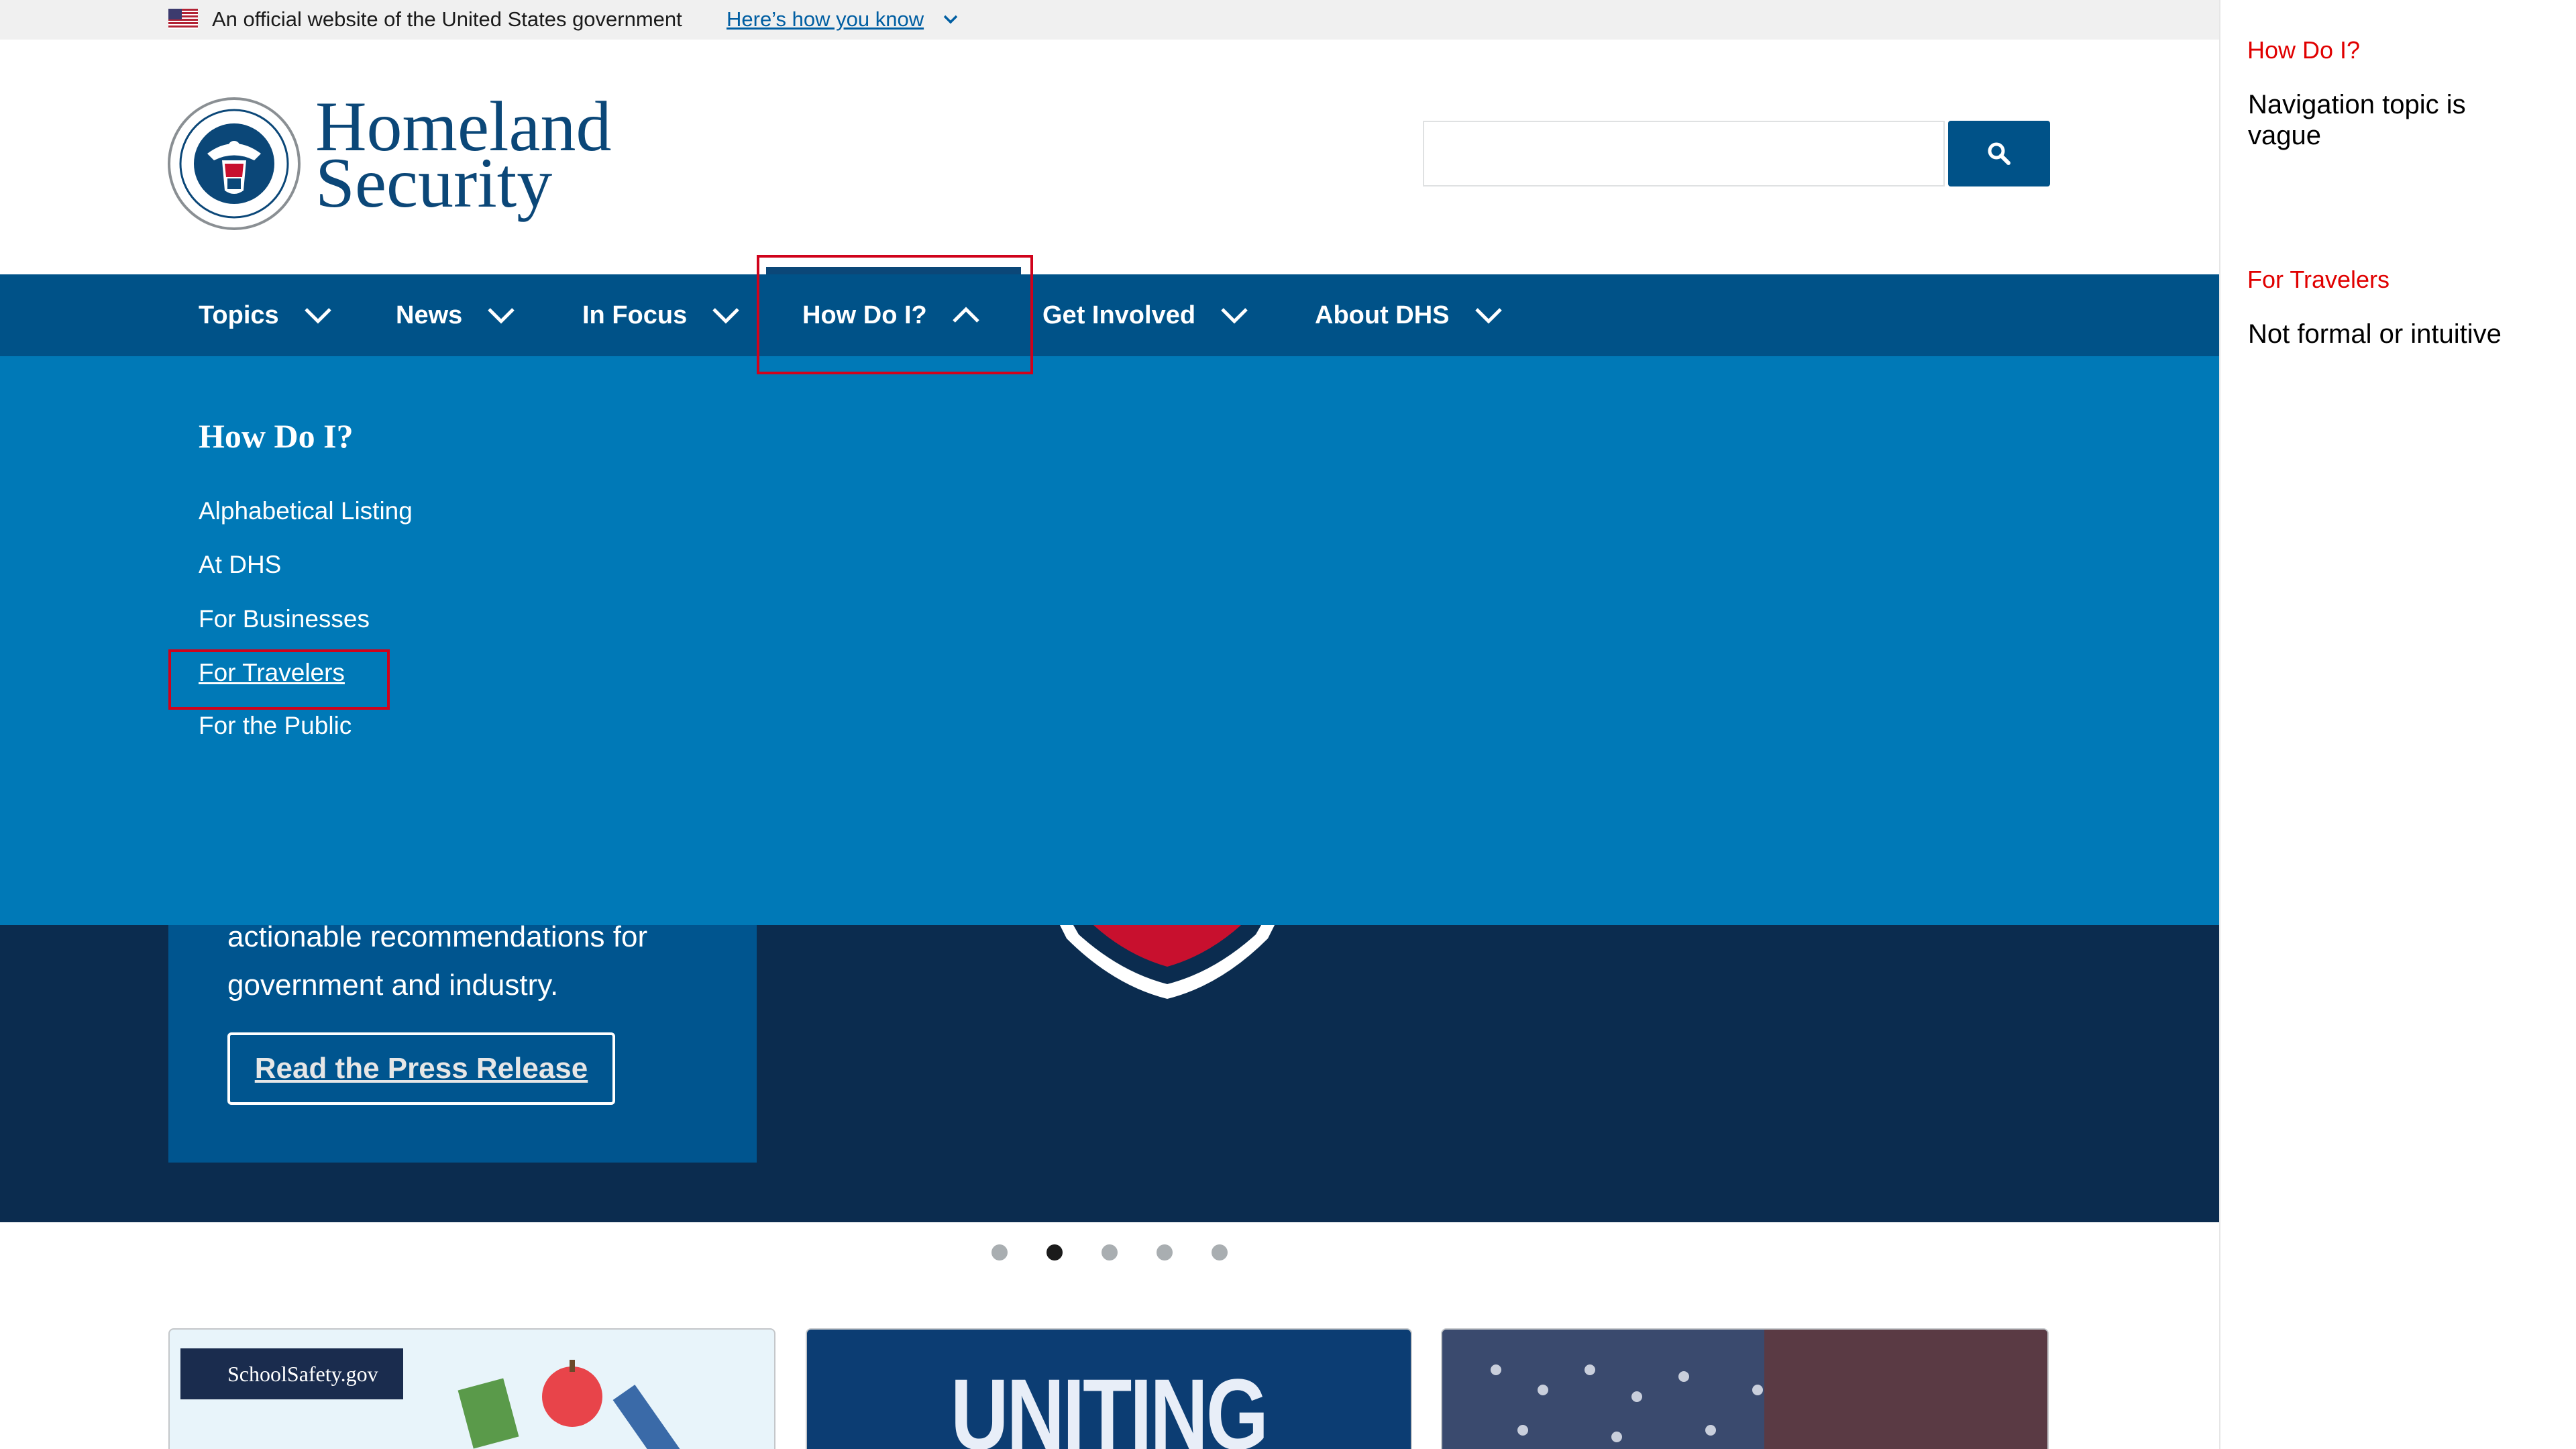 The image size is (2576, 1449). Describe the element at coordinates (279, 679) in the screenshot. I see `annotation-box-for-travelers` at that location.